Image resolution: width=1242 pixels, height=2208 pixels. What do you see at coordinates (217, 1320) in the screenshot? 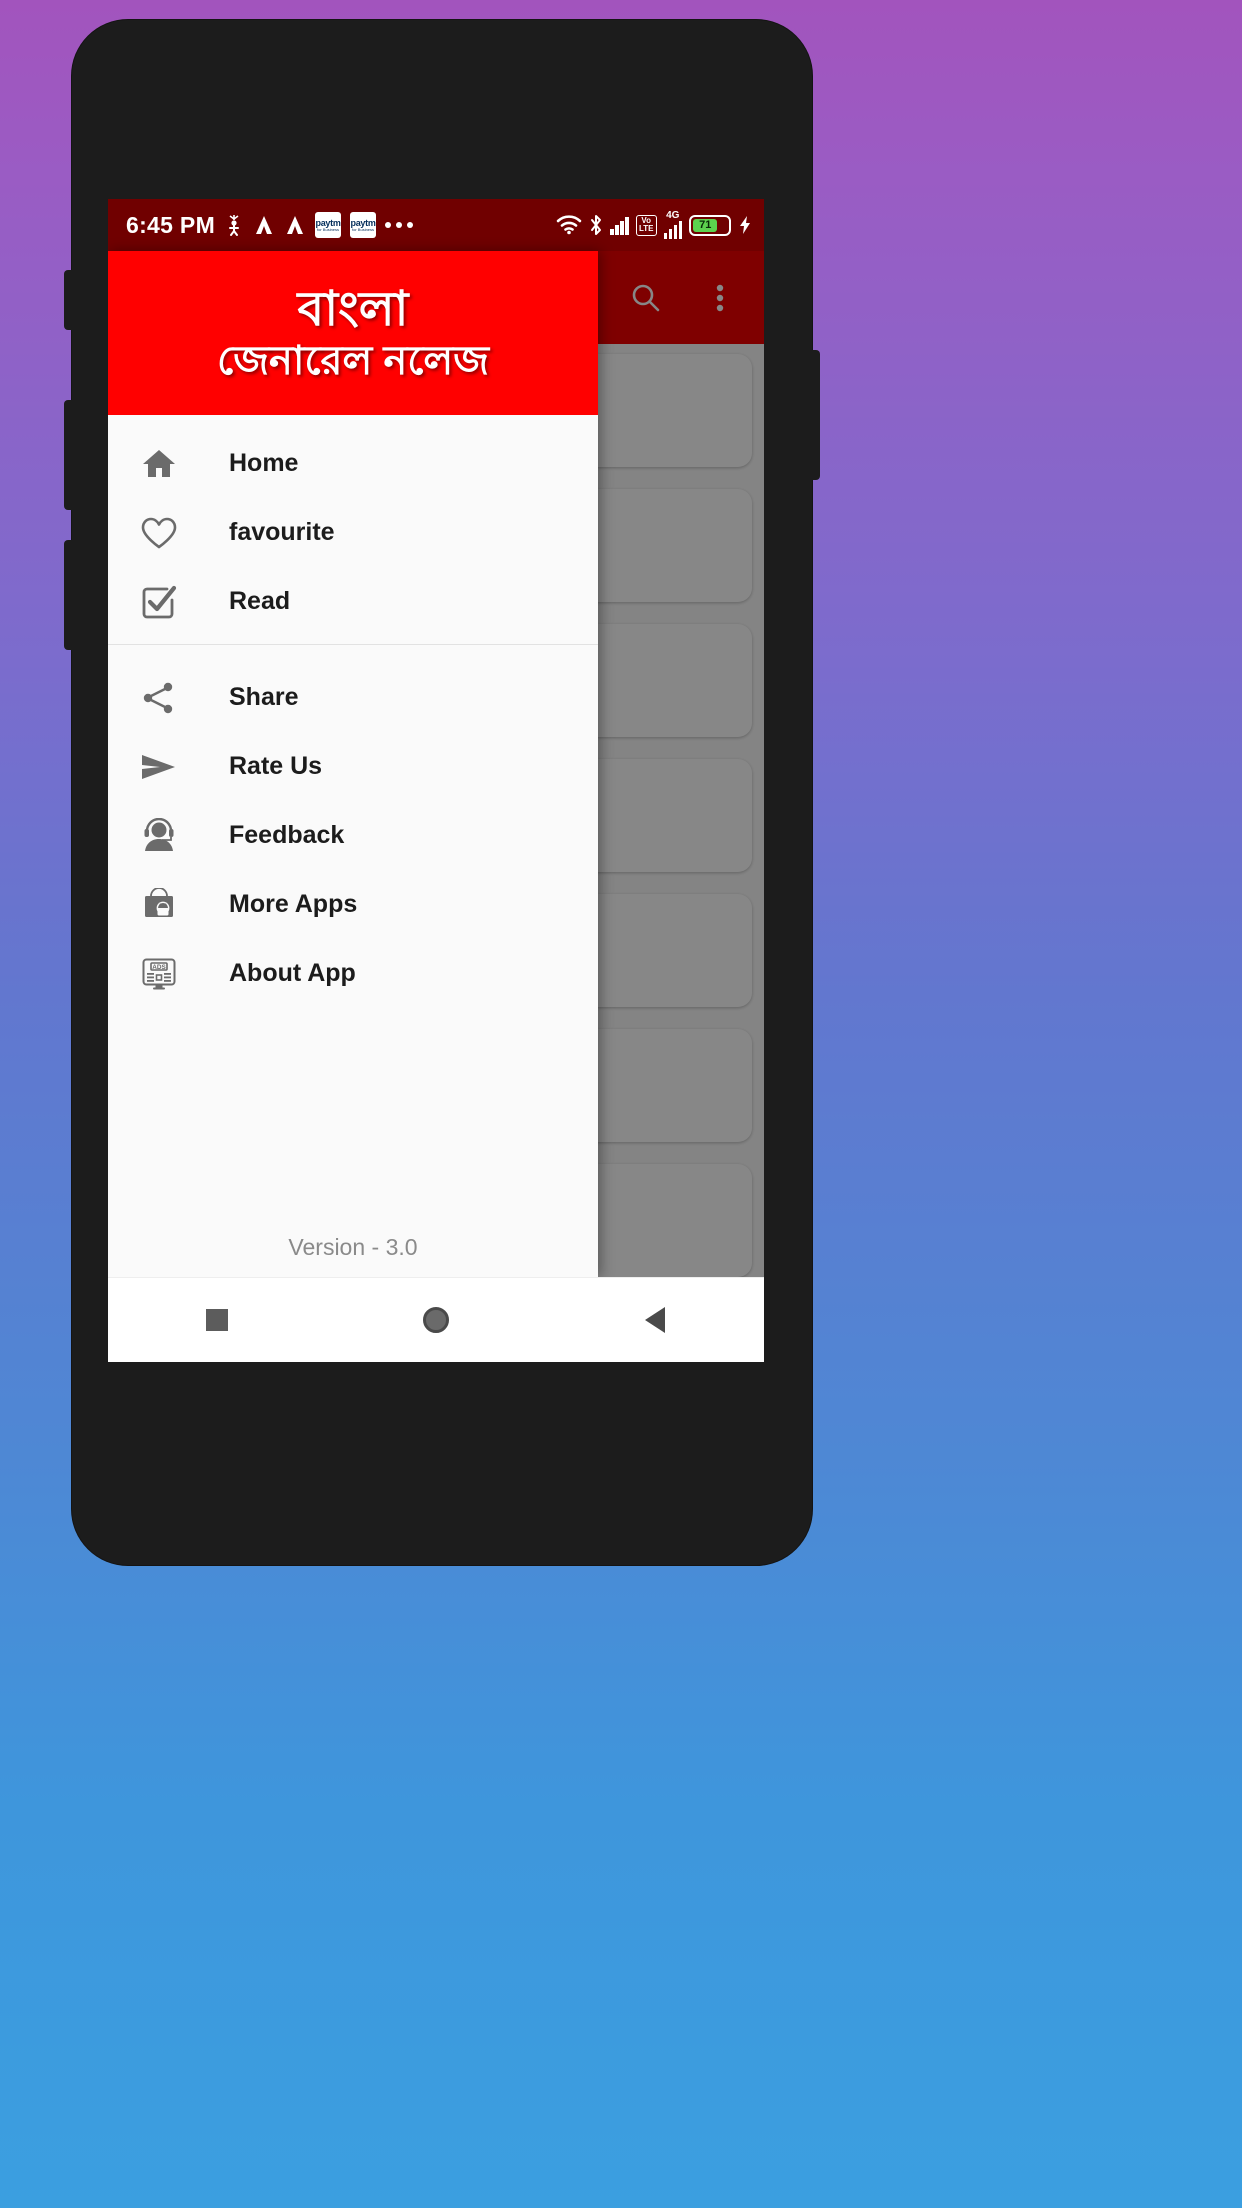
I see `recents-square-icon` at bounding box center [217, 1320].